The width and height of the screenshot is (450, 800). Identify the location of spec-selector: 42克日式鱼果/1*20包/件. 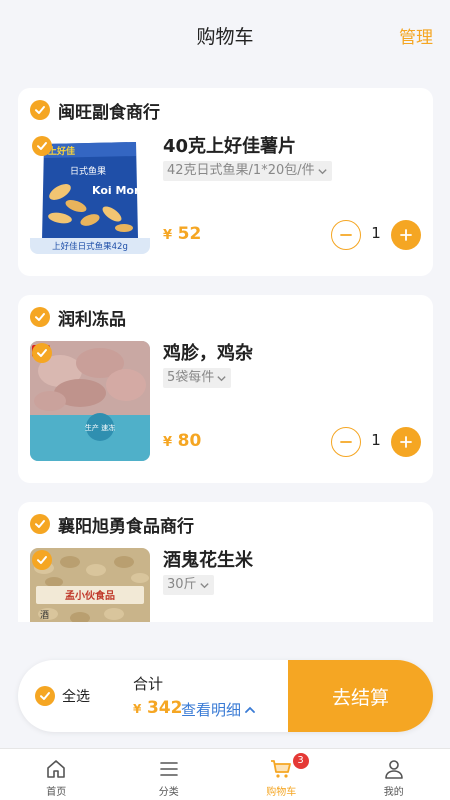
(247, 171).